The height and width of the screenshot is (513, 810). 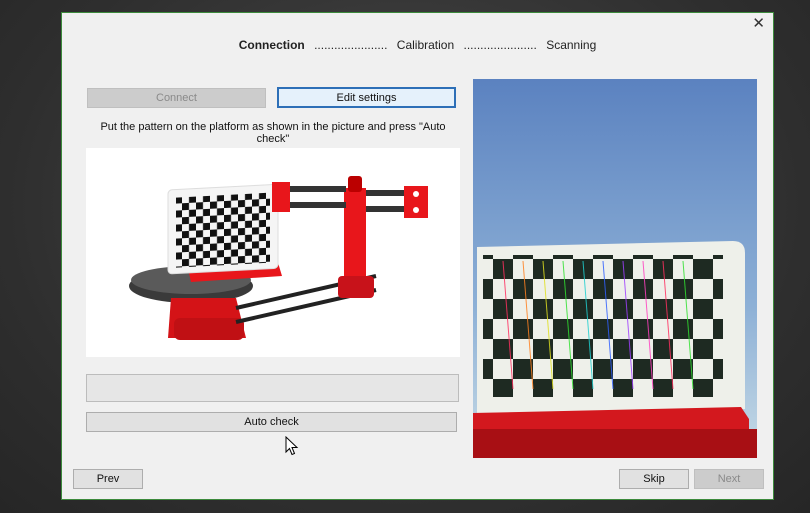 I want to click on connect-button: Connect, so click(x=176, y=98).